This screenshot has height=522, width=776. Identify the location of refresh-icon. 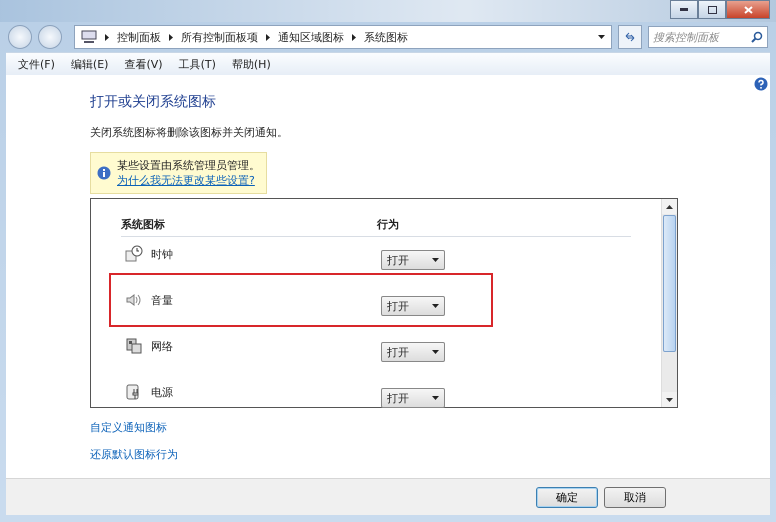
(630, 37).